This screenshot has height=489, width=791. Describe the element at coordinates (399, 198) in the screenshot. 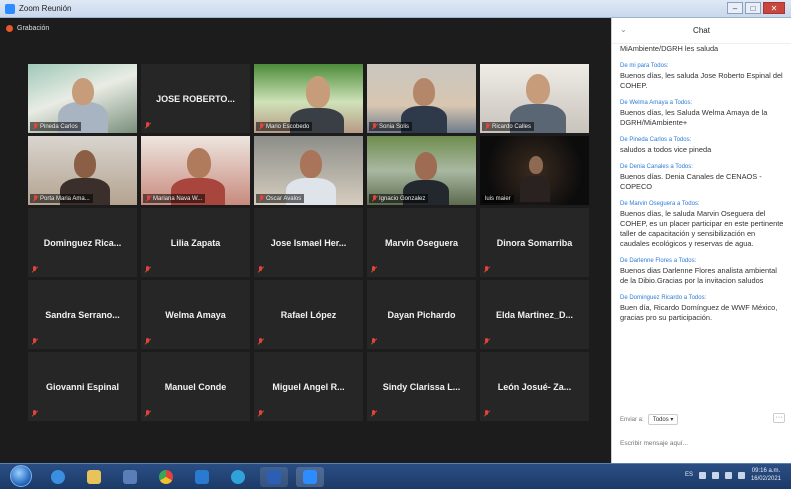

I see `participant-nameplate: Ignacio Gonzalez` at that location.